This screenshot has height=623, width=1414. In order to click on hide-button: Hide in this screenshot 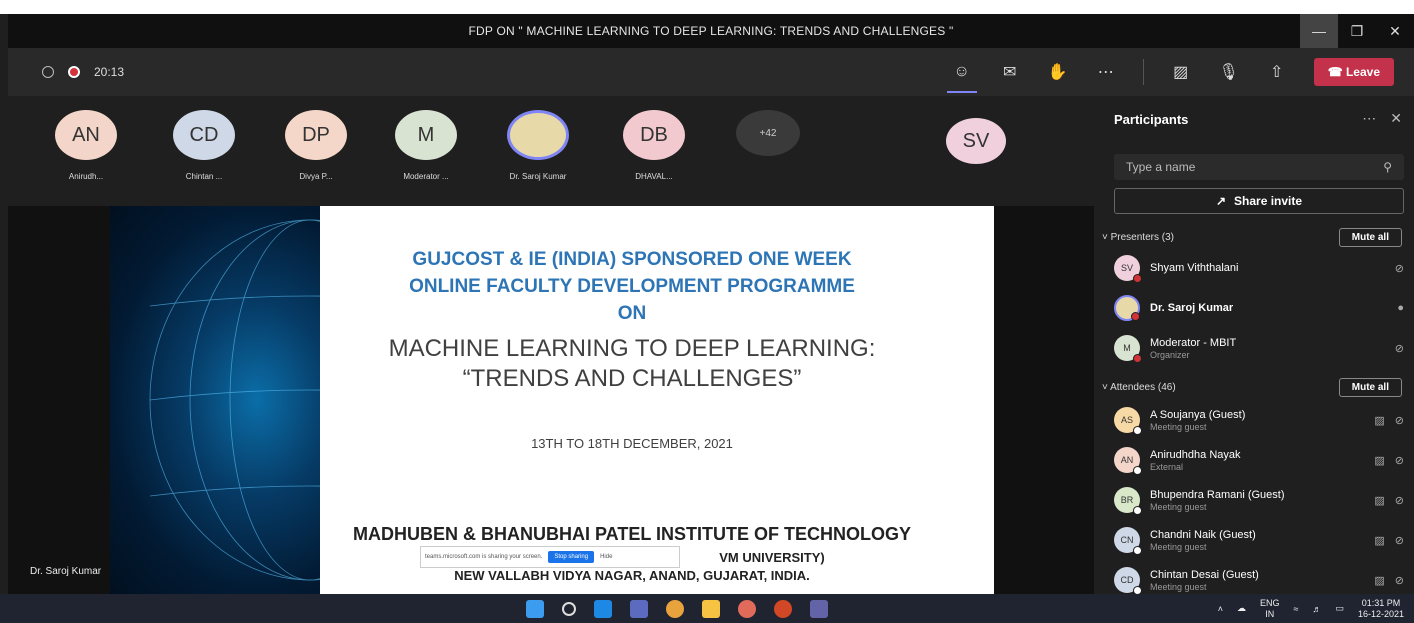, I will do `click(606, 557)`.